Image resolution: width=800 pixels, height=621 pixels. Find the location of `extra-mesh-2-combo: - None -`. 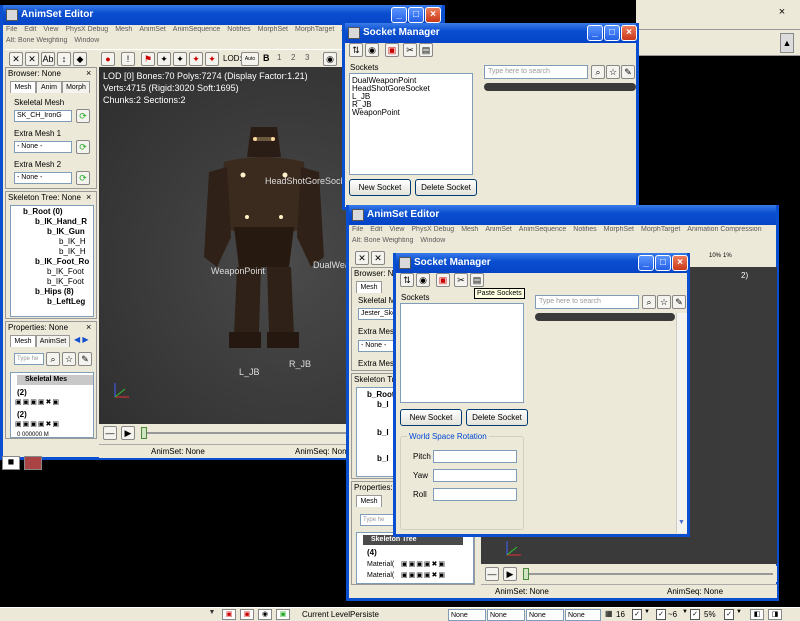

extra-mesh-2-combo: - None - is located at coordinates (43, 178).